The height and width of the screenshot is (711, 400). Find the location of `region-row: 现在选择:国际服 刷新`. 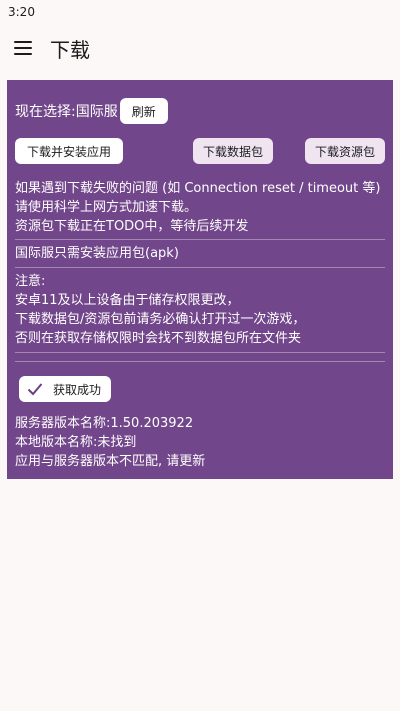

region-row: 现在选择:国际服 刷新 is located at coordinates (200, 111).